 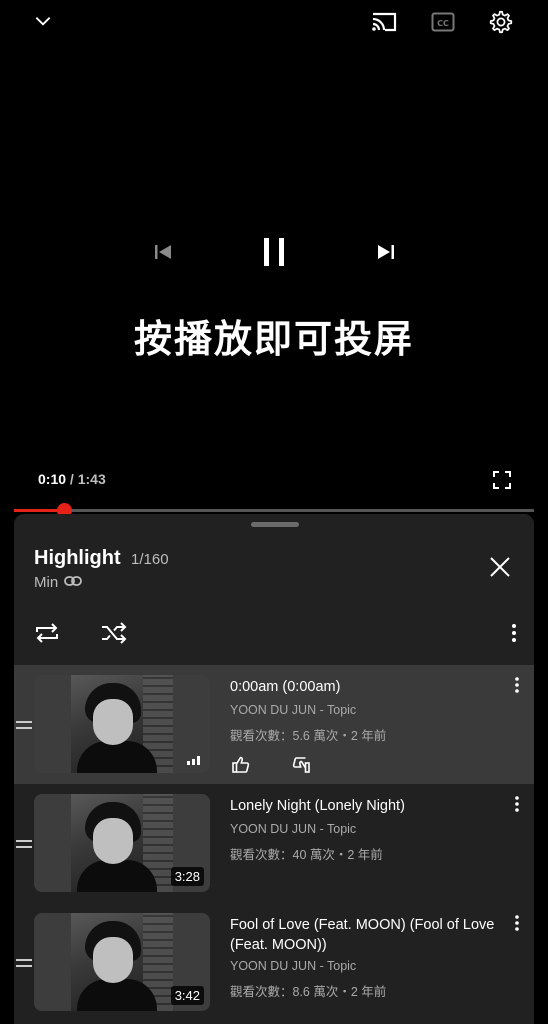 I want to click on video-title: 0:00am (0:00am), so click(x=371, y=687).